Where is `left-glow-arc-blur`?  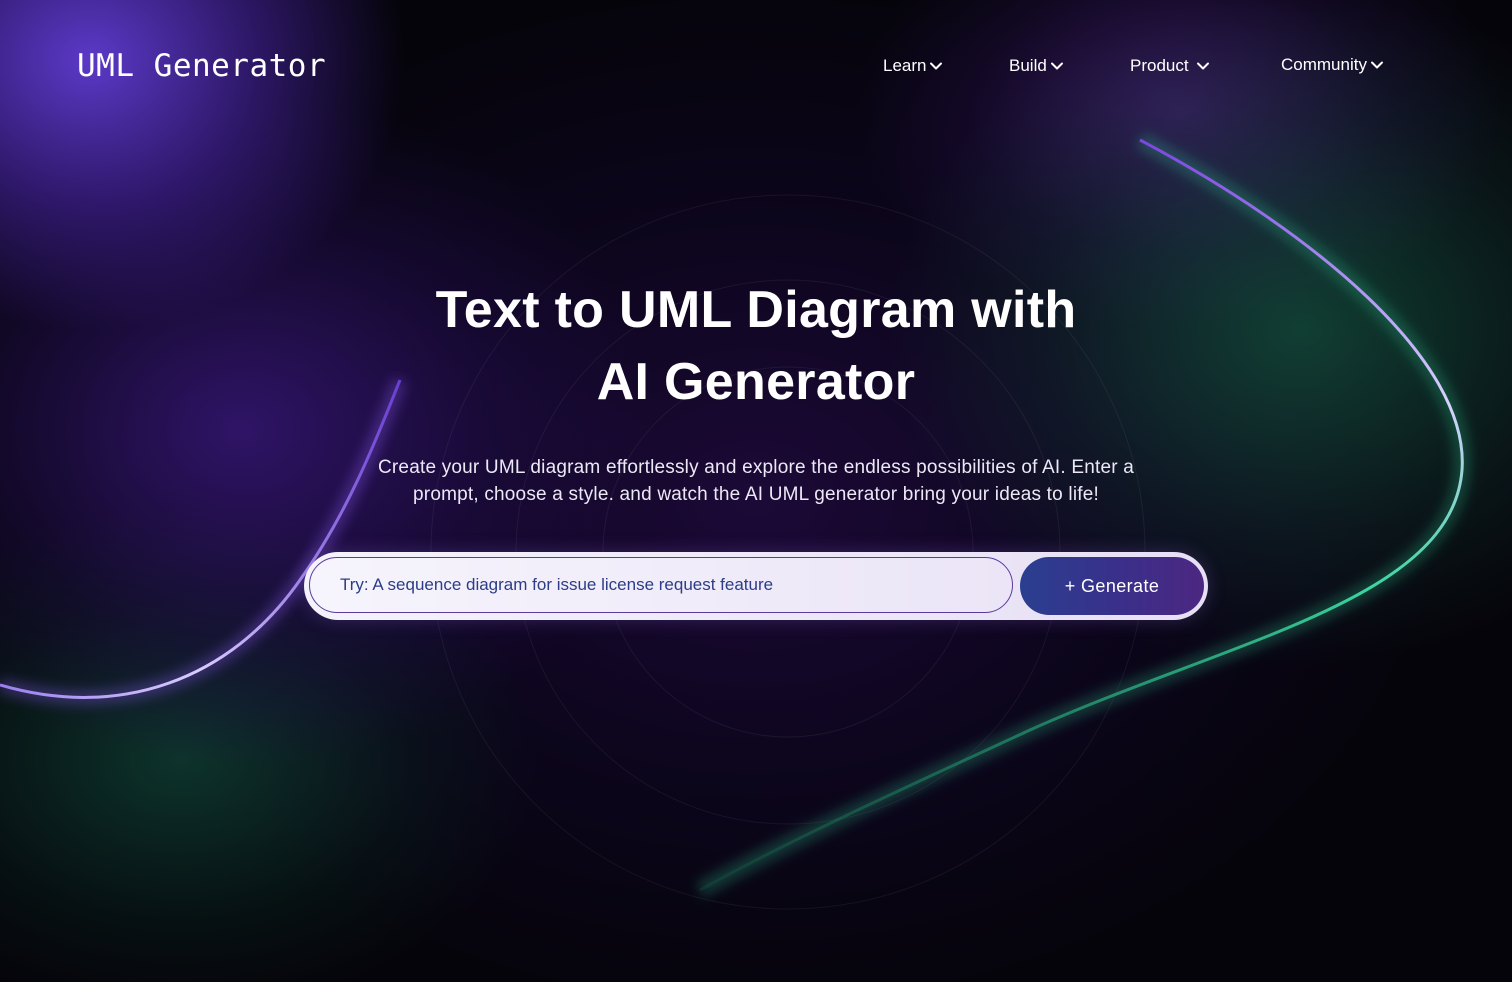 left-glow-arc-blur is located at coordinates (203, 541).